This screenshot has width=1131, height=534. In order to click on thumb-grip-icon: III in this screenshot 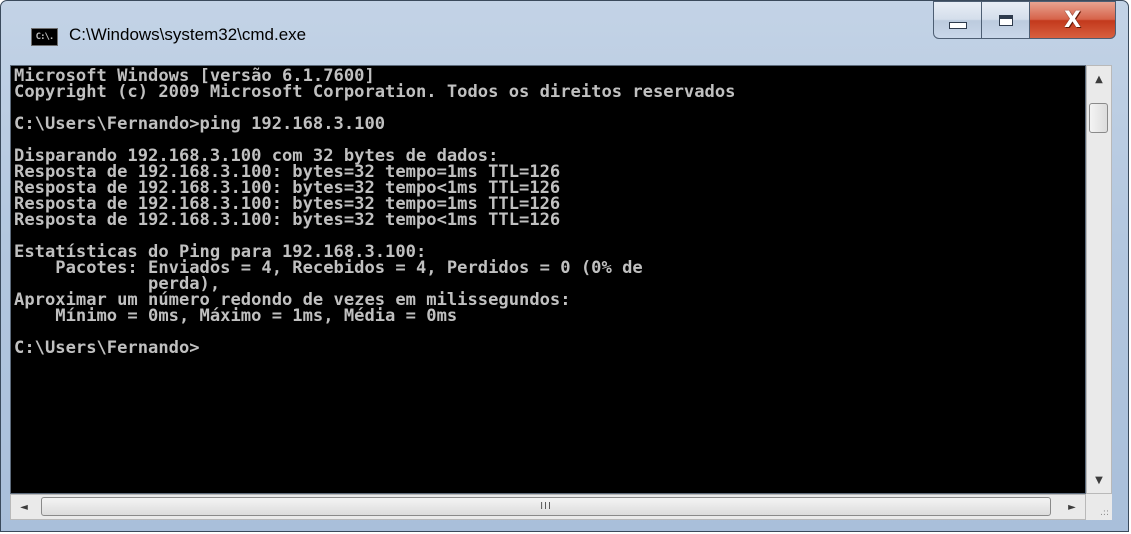, I will do `click(546, 506)`.